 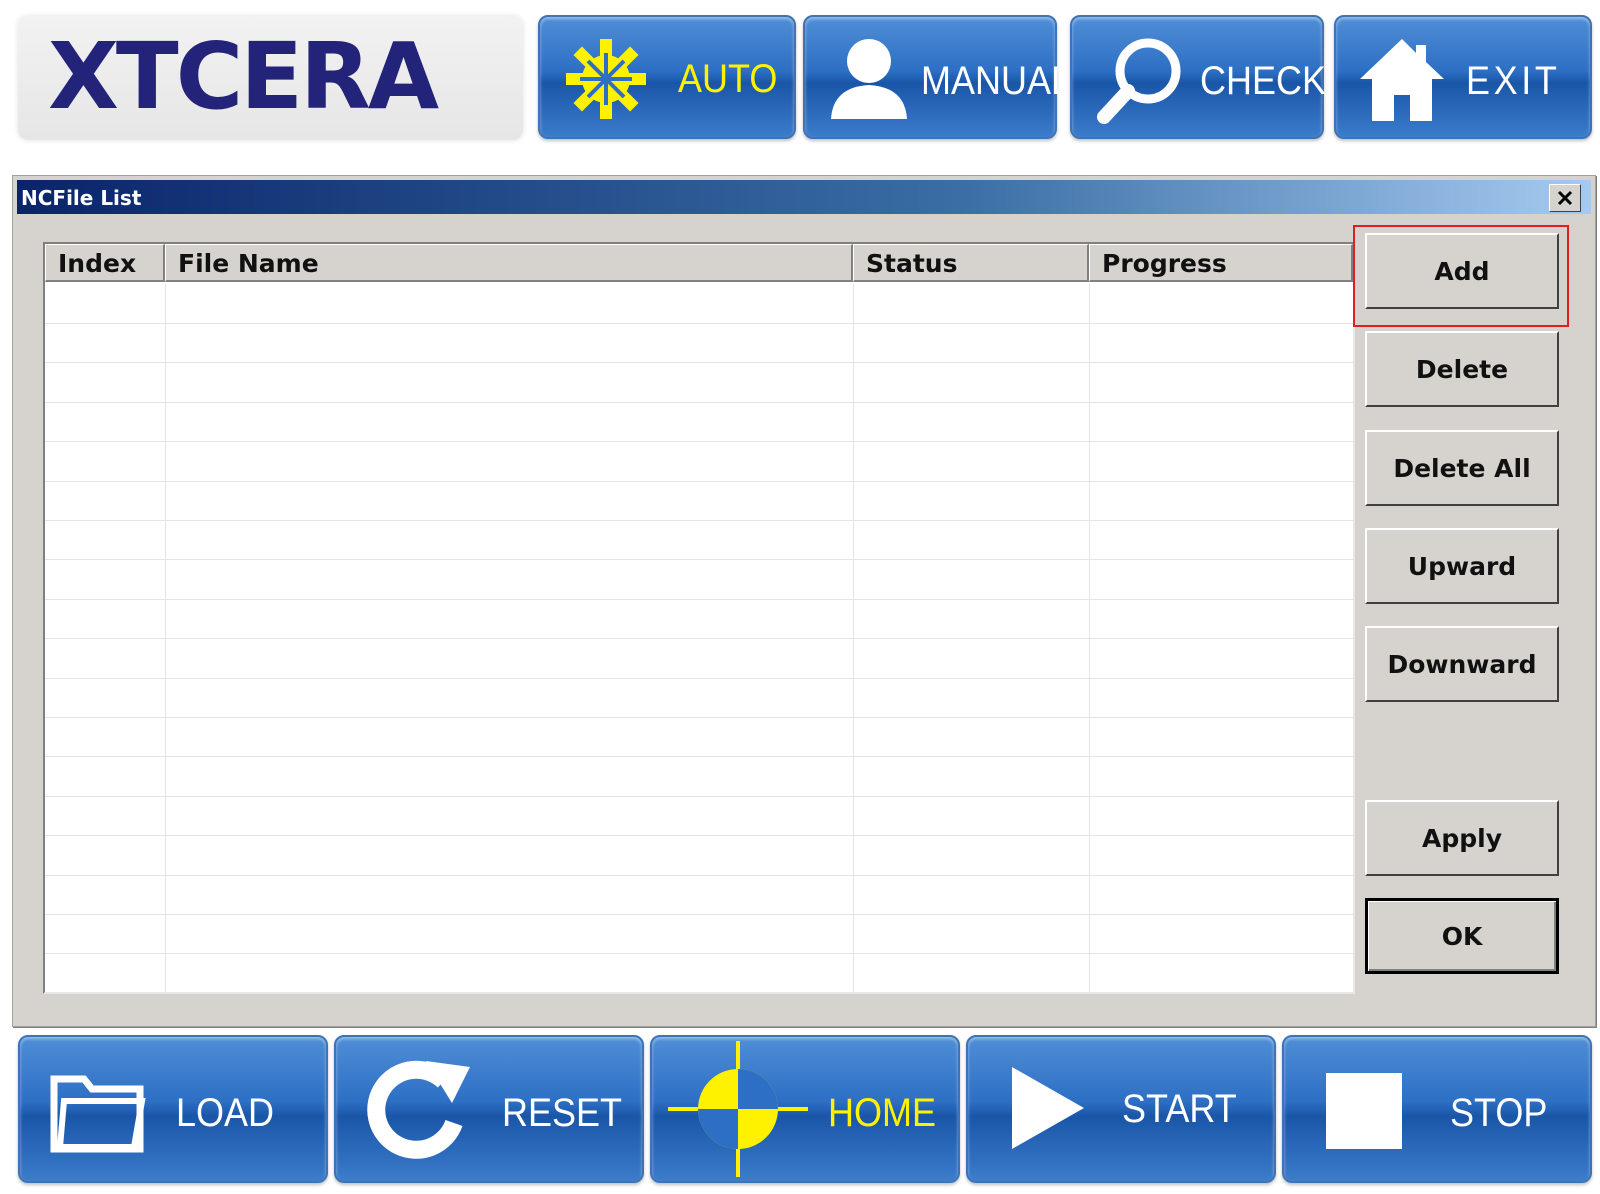 I want to click on start-label: START, so click(x=1179, y=1109).